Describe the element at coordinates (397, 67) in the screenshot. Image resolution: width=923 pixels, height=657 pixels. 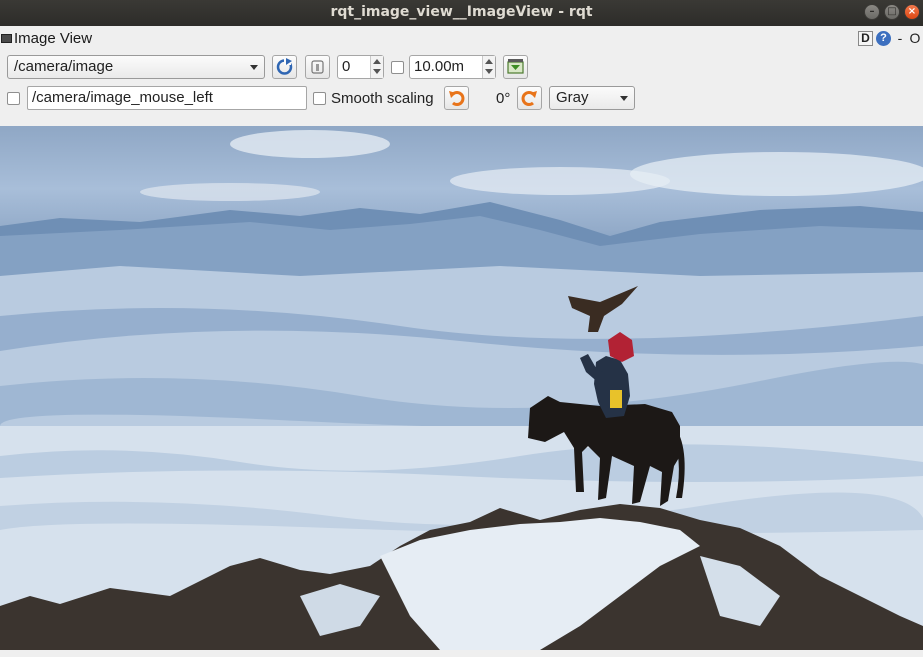
I see `dynamic-range-checkbox` at that location.